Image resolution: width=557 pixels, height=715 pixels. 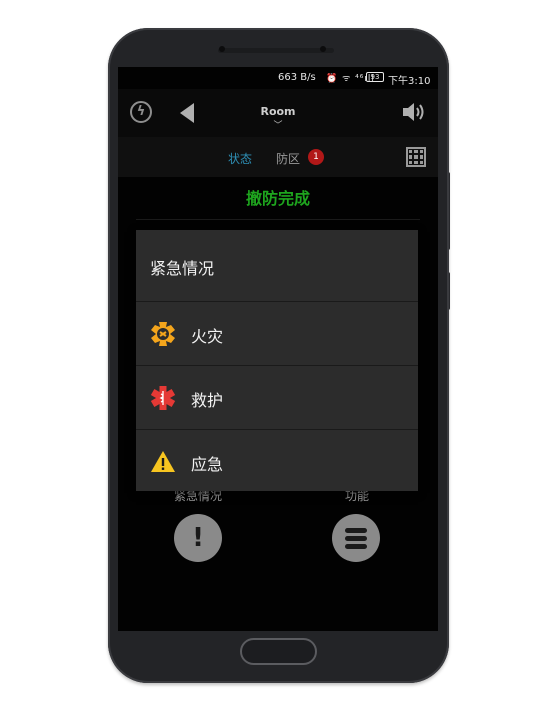 What do you see at coordinates (413, 112) in the screenshot?
I see `volume-icon` at bounding box center [413, 112].